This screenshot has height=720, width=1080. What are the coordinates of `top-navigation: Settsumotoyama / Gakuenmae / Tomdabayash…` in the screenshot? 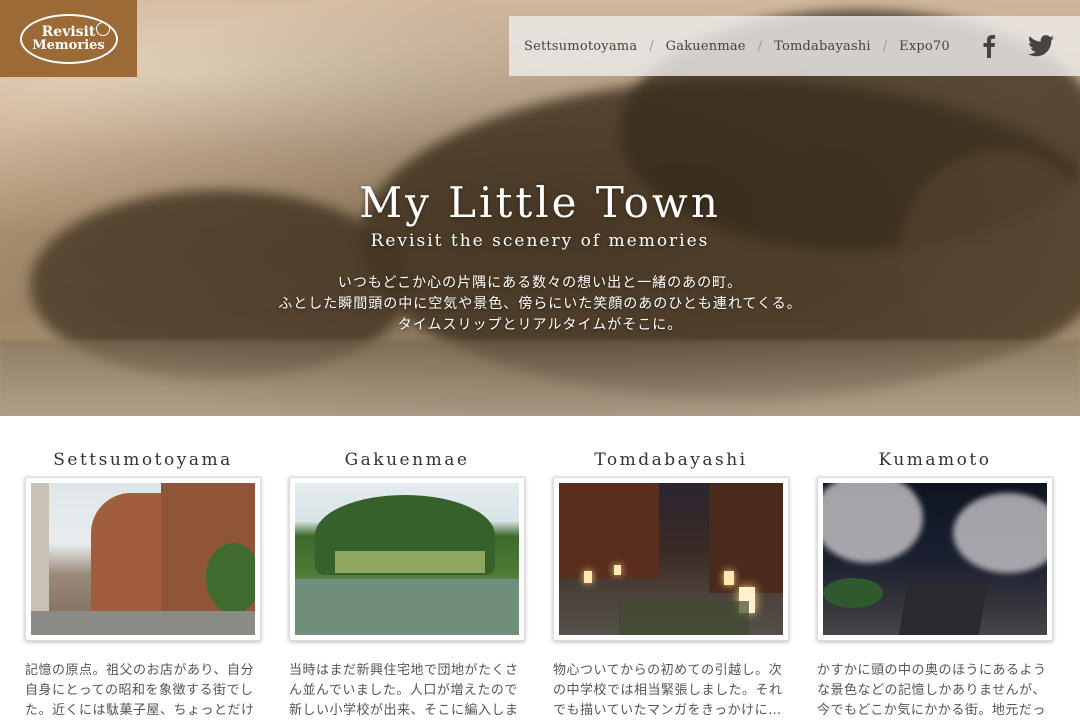 It's located at (794, 46).